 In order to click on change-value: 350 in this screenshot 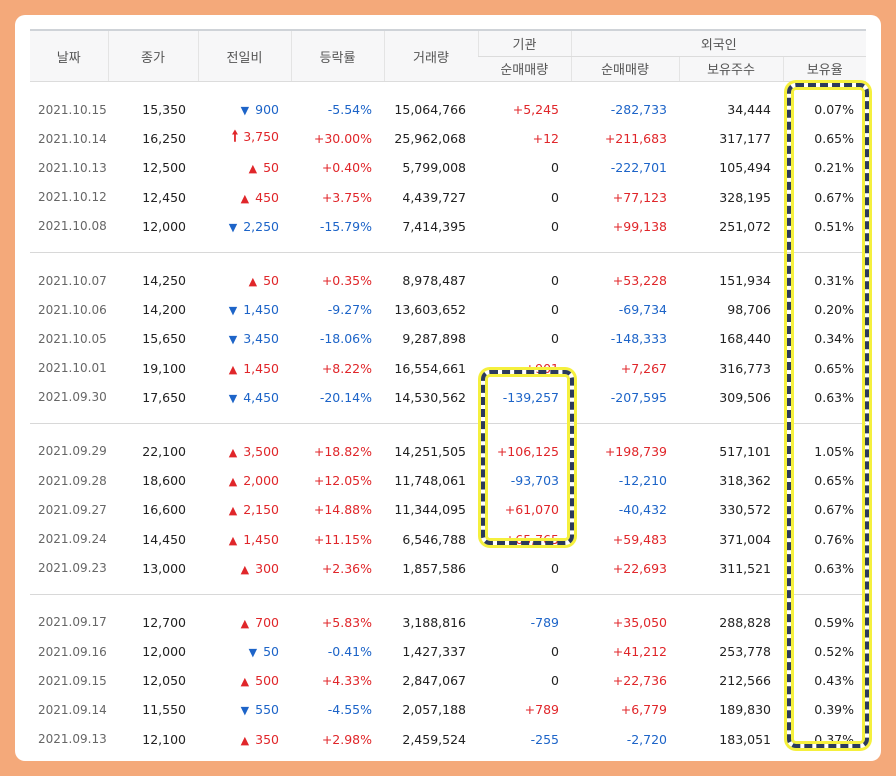, I will do `click(267, 739)`.